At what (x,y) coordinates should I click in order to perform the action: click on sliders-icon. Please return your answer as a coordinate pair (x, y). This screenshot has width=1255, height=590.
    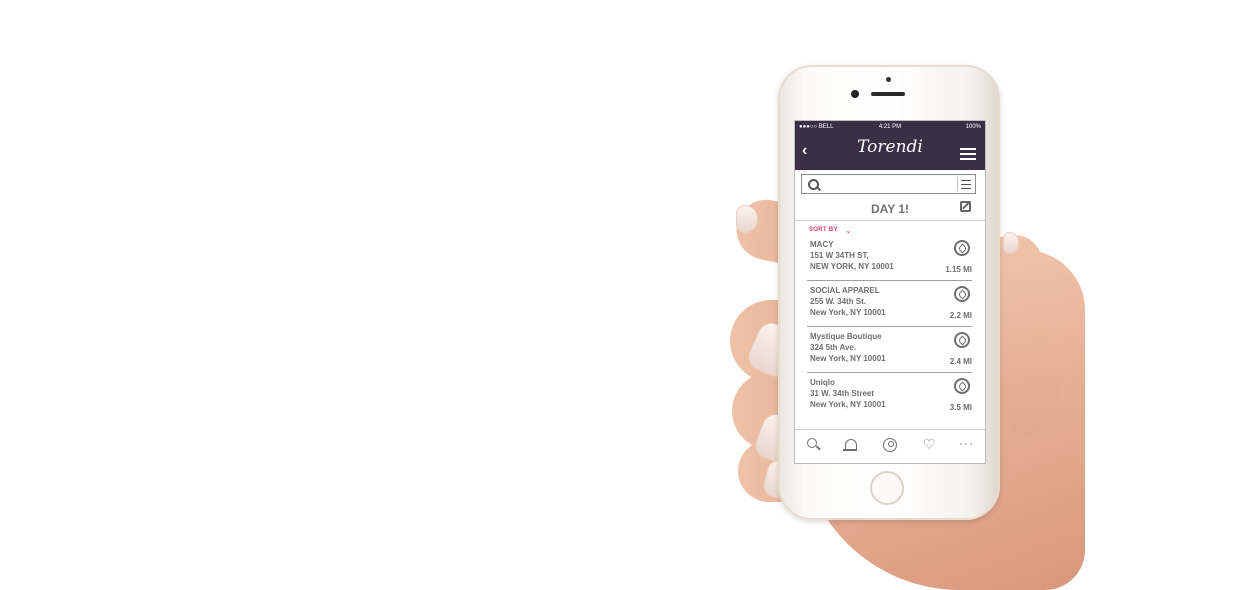
    Looking at the image, I should click on (965, 184).